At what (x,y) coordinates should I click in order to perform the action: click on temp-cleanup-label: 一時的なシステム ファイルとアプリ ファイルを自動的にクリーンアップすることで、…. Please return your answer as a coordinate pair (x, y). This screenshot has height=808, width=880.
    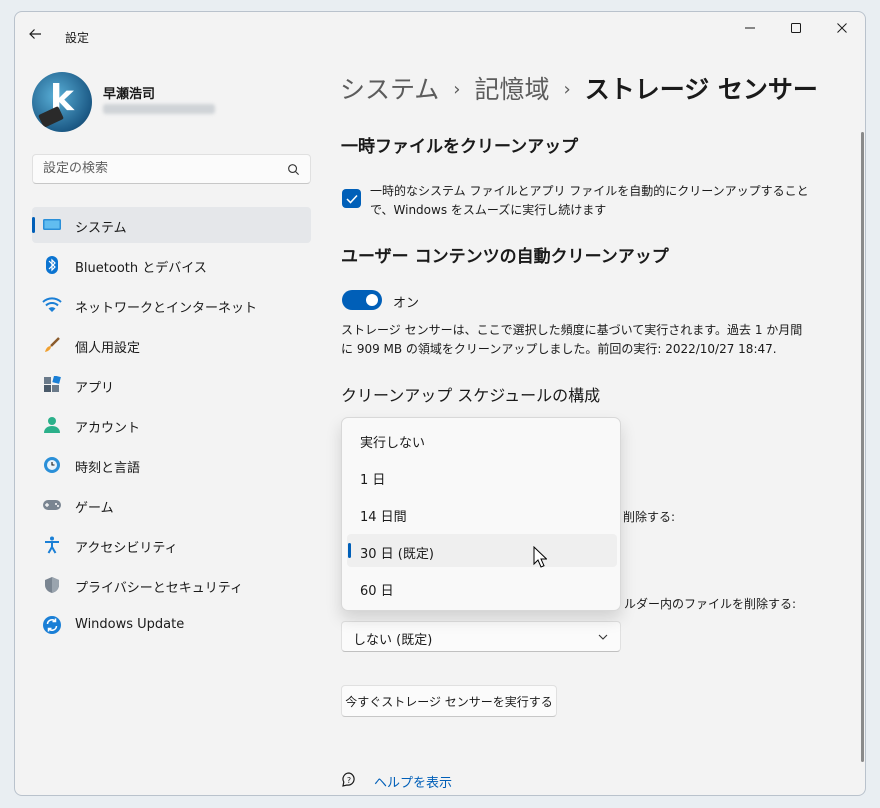
    Looking at the image, I should click on (589, 200).